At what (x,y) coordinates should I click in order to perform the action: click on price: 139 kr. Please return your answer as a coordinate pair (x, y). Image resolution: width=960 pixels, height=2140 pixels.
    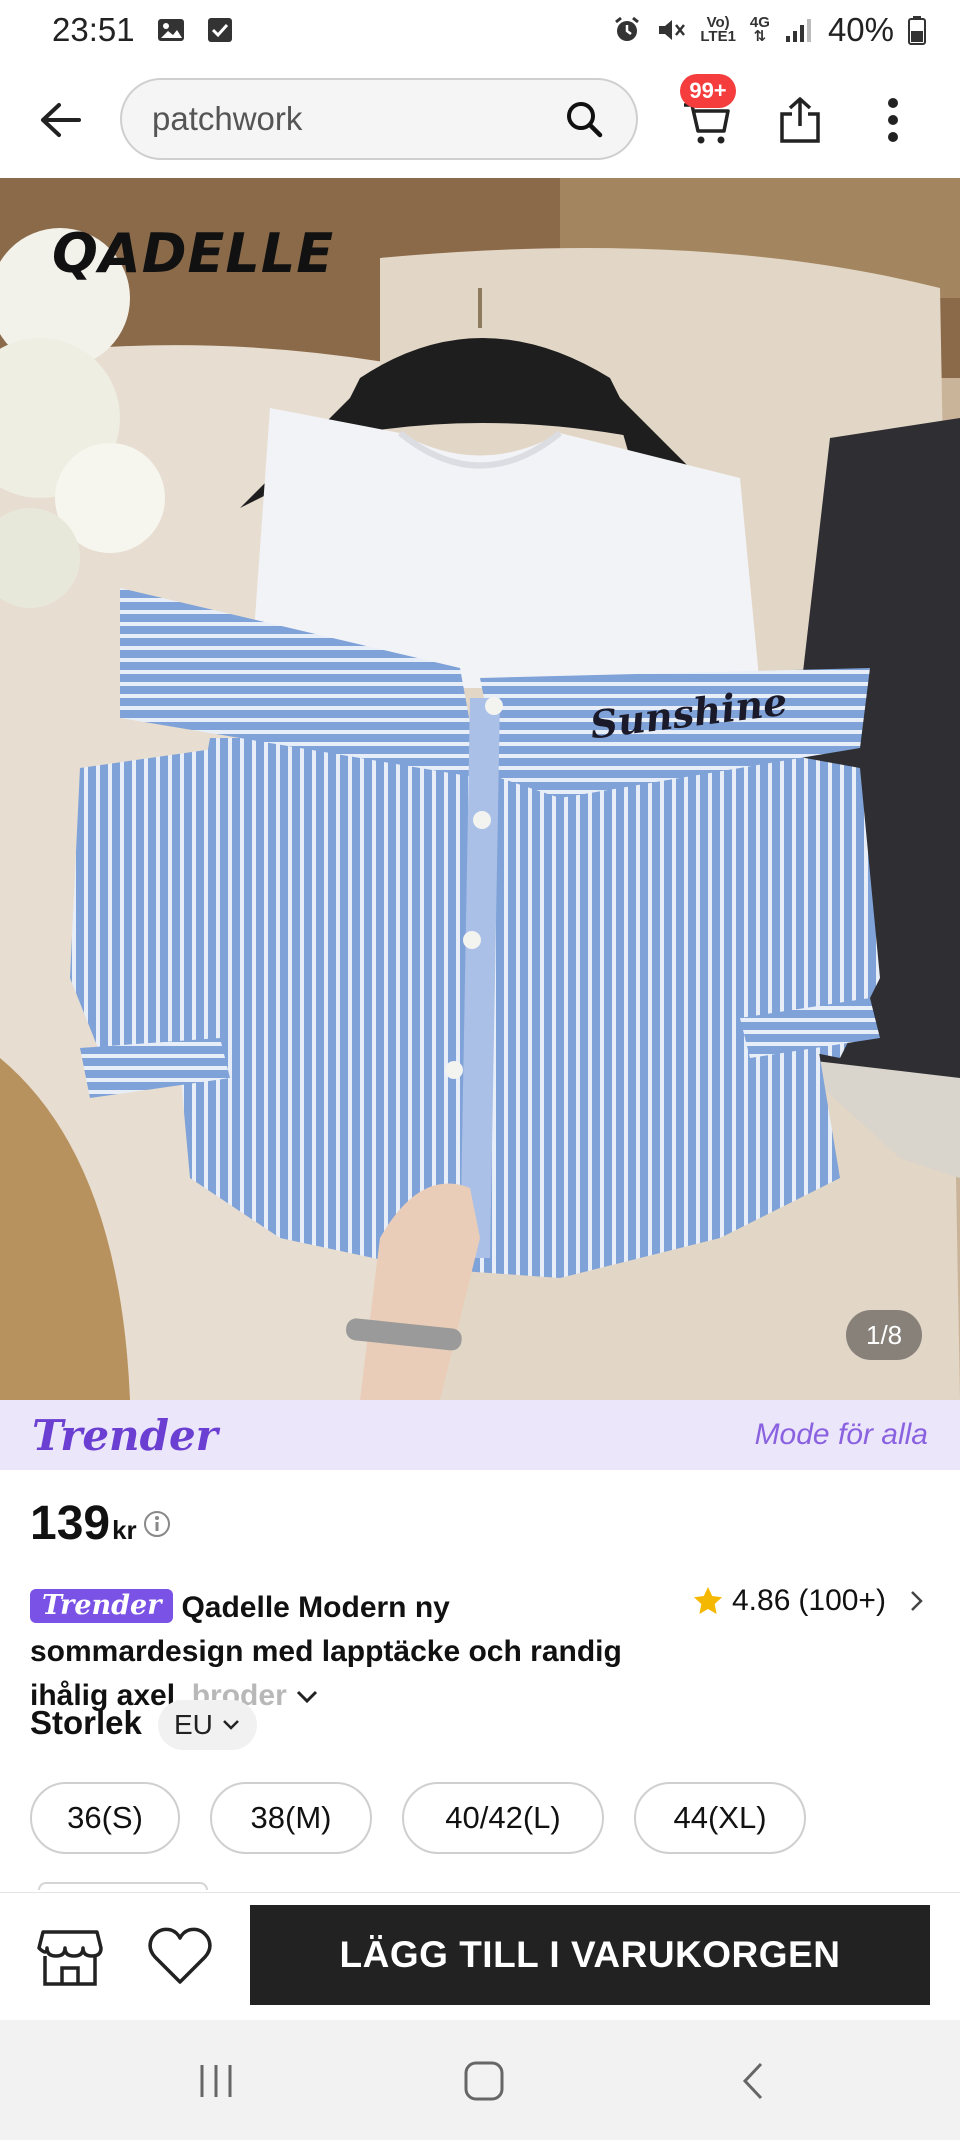
    Looking at the image, I should click on (100, 1523).